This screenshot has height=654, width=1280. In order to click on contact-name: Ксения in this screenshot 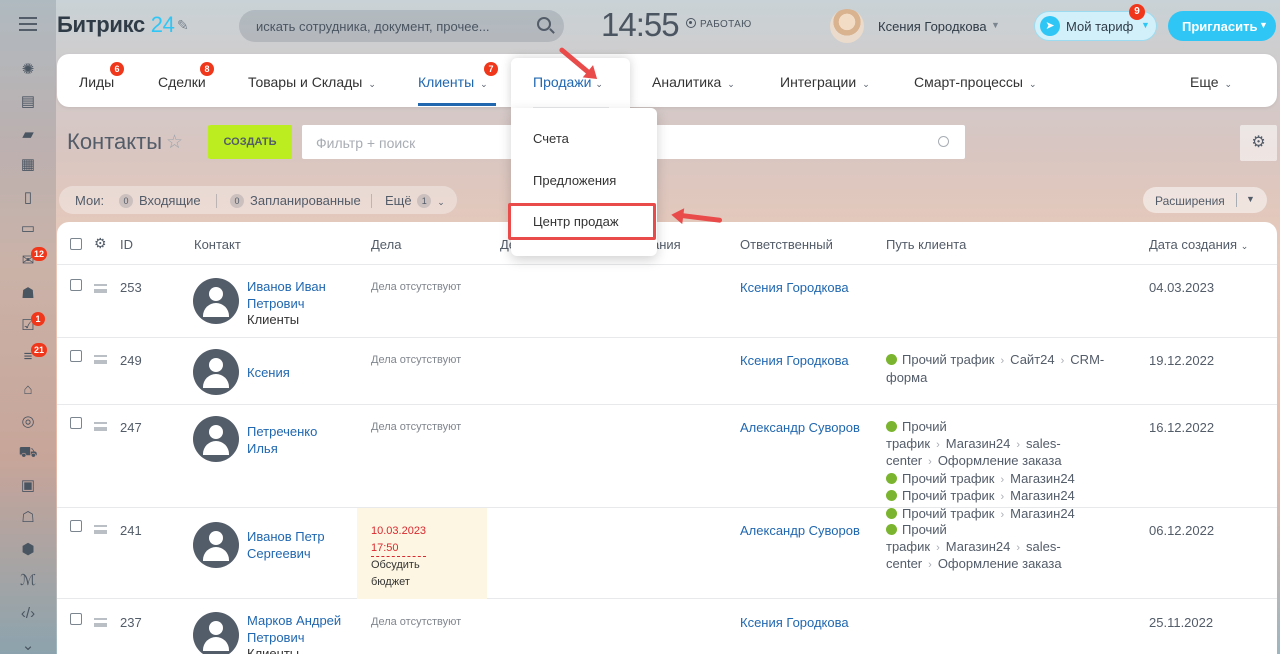, I will do `click(297, 373)`.